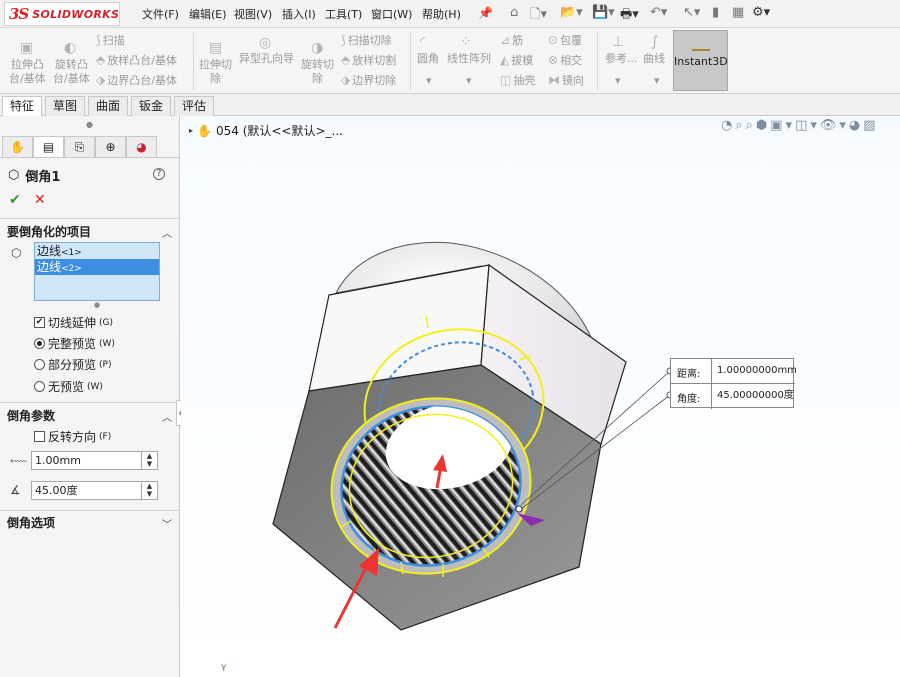  I want to click on expand-icon: ﹀, so click(167, 523).